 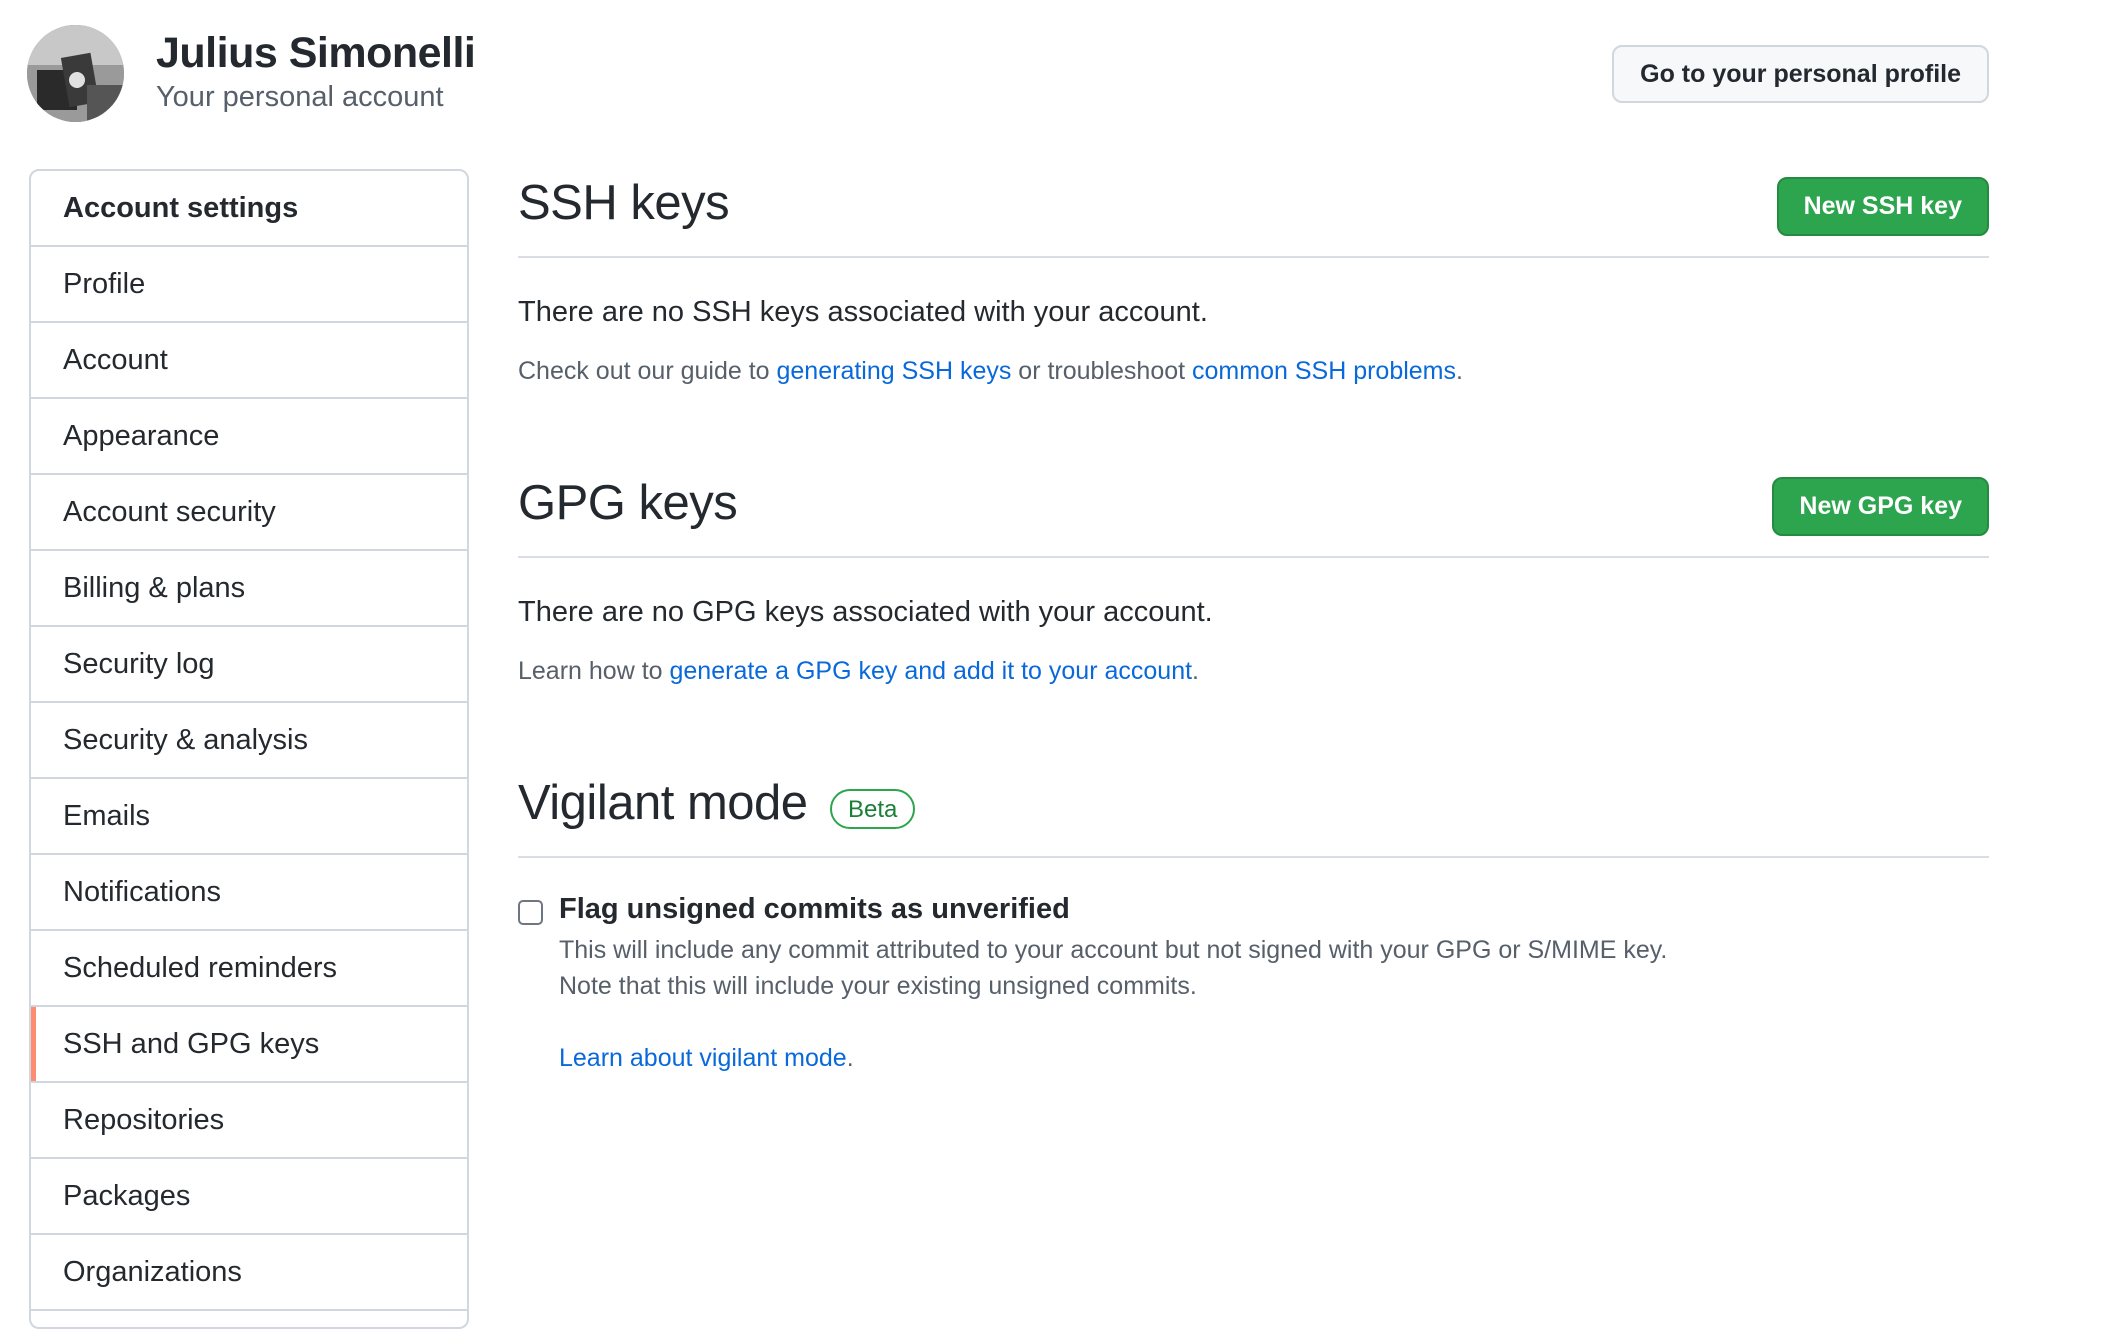 I want to click on sidebar-item-security-analysis: Security & analysis, so click(x=249, y=741).